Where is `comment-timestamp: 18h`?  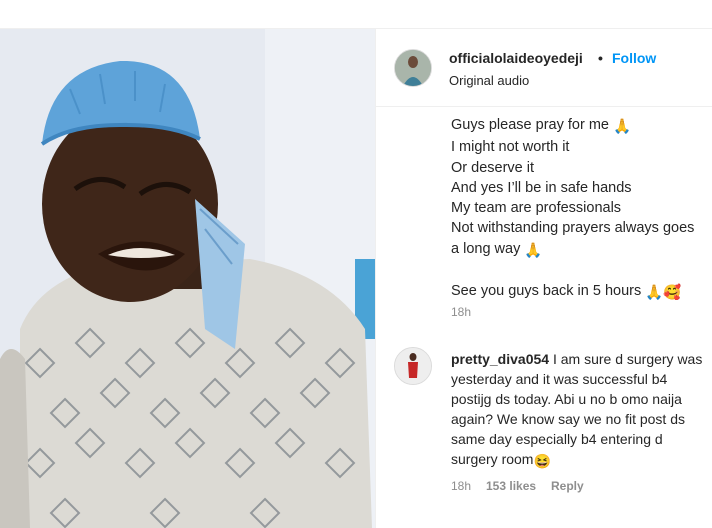 comment-timestamp: 18h is located at coordinates (461, 486).